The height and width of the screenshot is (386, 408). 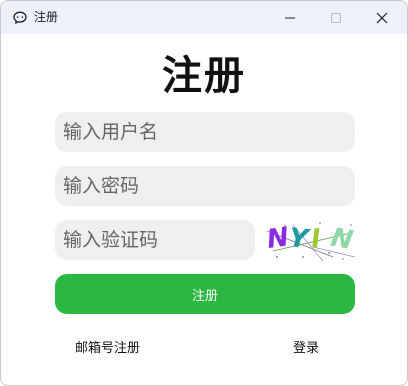 I want to click on username-input, so click(x=205, y=132).